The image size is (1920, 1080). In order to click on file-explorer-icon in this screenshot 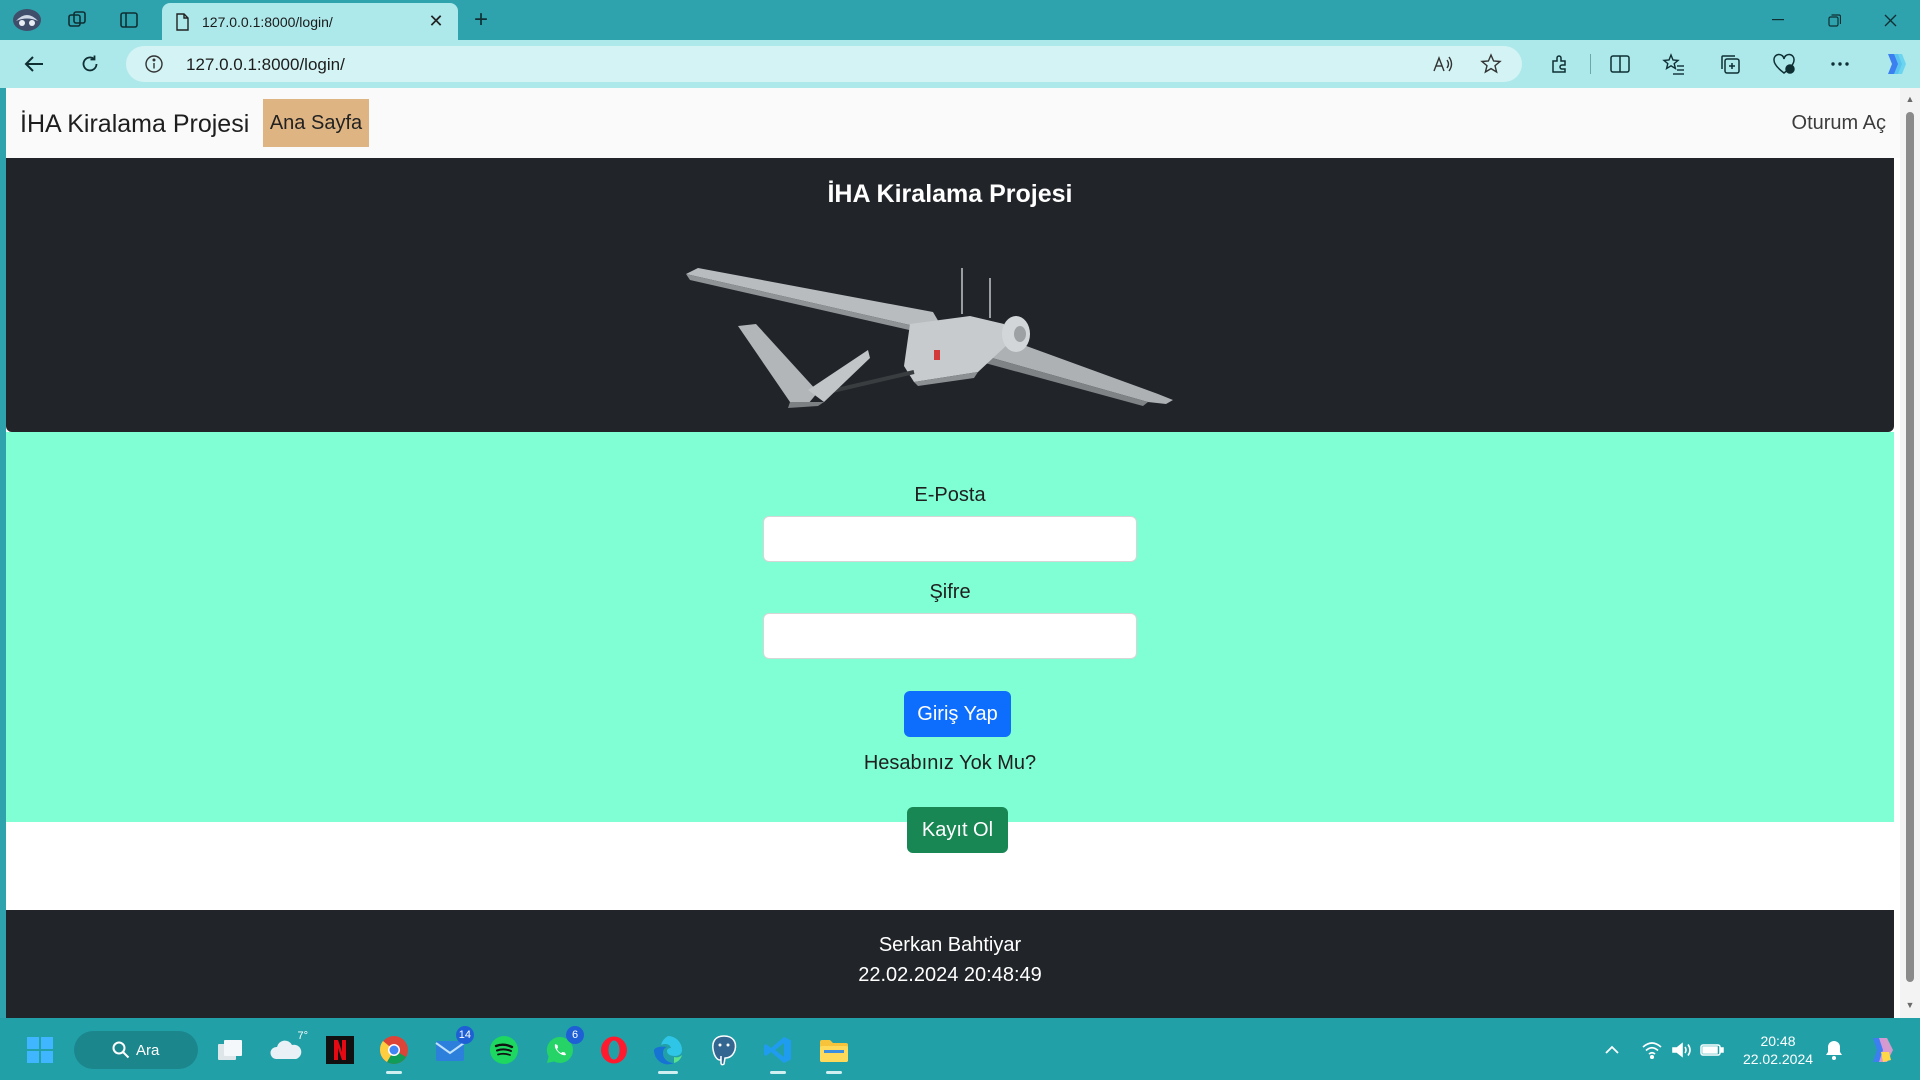, I will do `click(834, 1053)`.